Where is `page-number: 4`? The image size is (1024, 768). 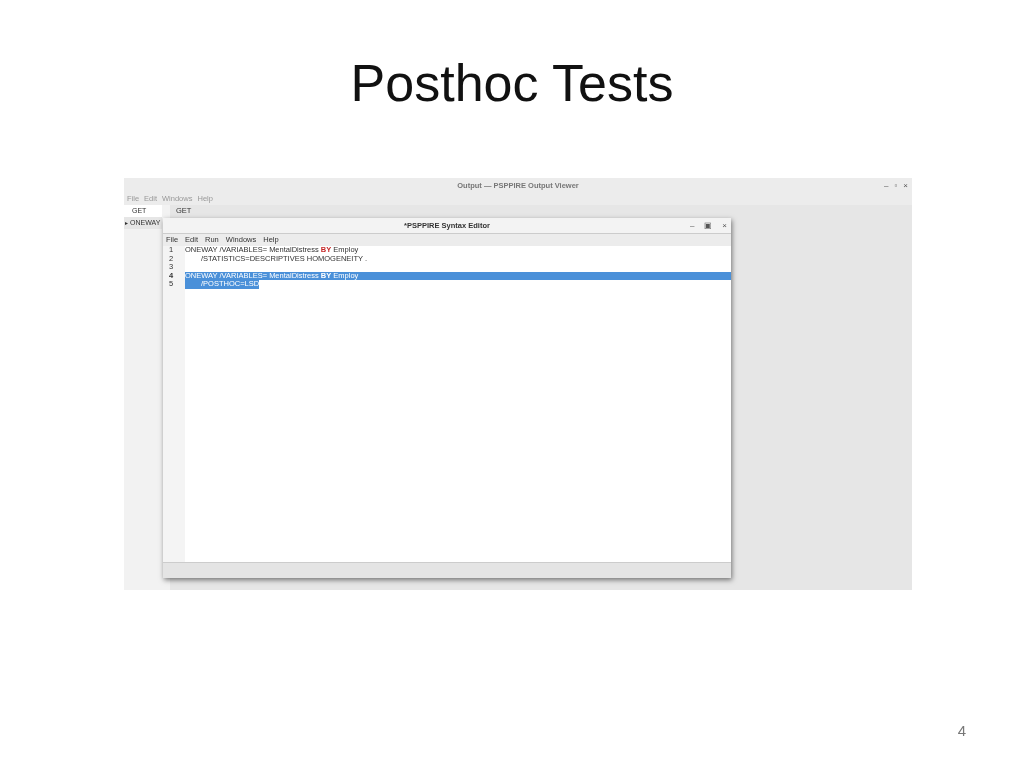 page-number: 4 is located at coordinates (961, 730).